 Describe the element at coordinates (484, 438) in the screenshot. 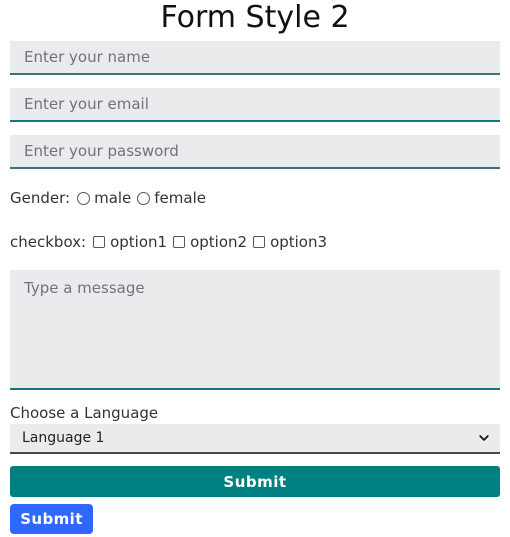

I see `chevron-down-icon` at that location.